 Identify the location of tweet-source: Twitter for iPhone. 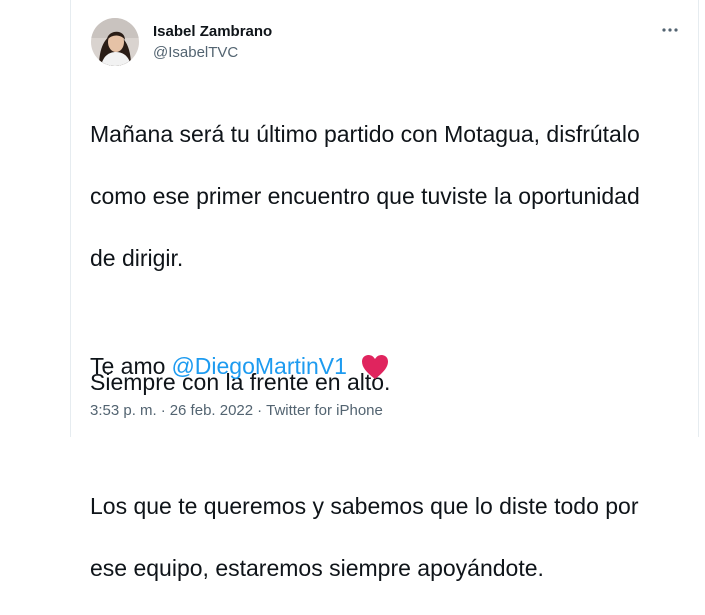
(324, 410).